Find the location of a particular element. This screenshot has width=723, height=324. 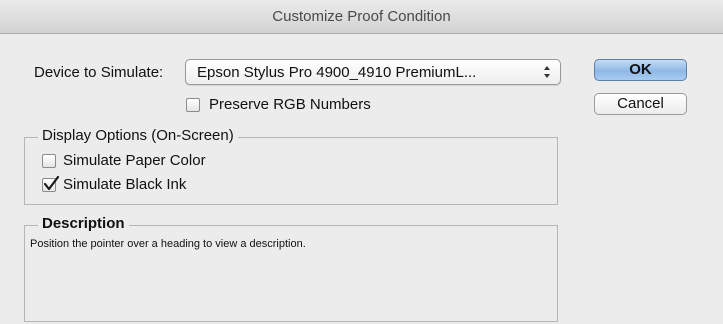

window-title: Customize Proof Condition is located at coordinates (361, 16).